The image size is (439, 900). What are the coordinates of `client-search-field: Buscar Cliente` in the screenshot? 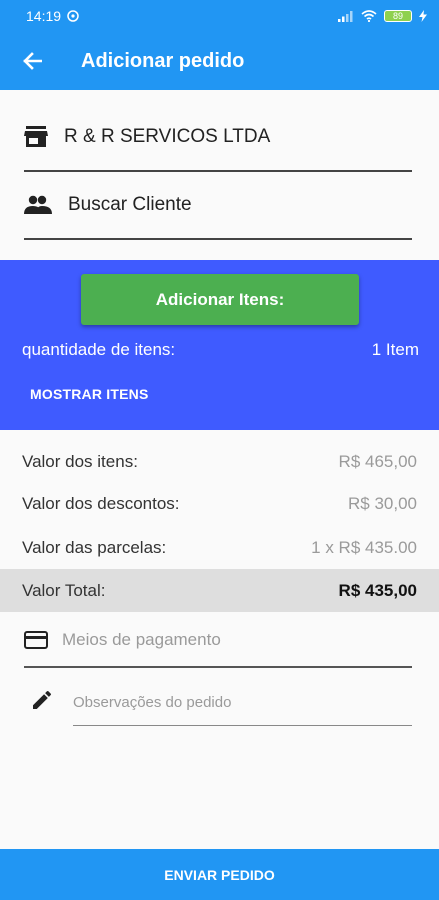 It's located at (218, 206).